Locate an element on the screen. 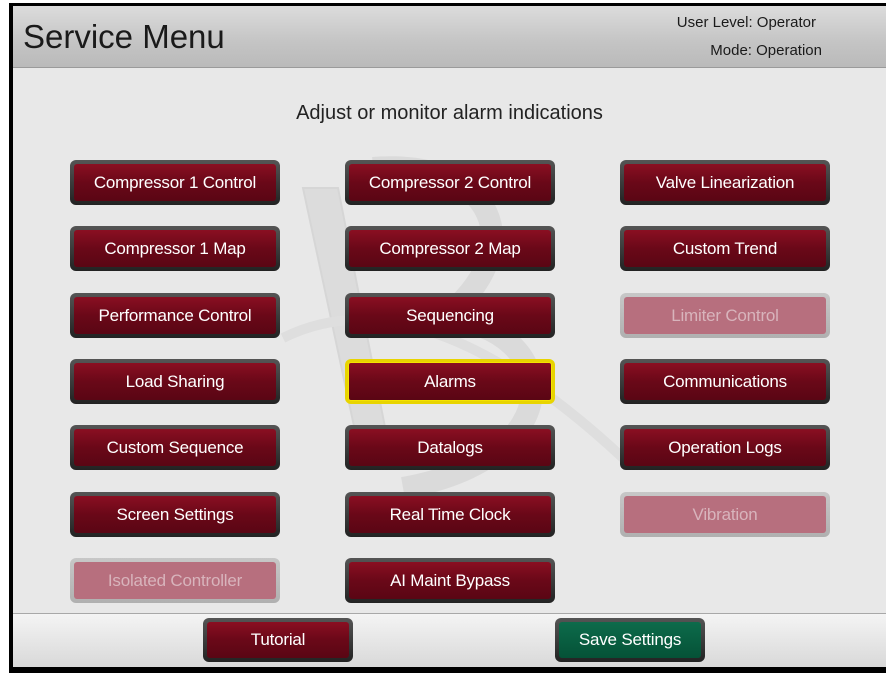 The width and height of the screenshot is (886, 673). save-settings-button: Save Settings is located at coordinates (630, 640).